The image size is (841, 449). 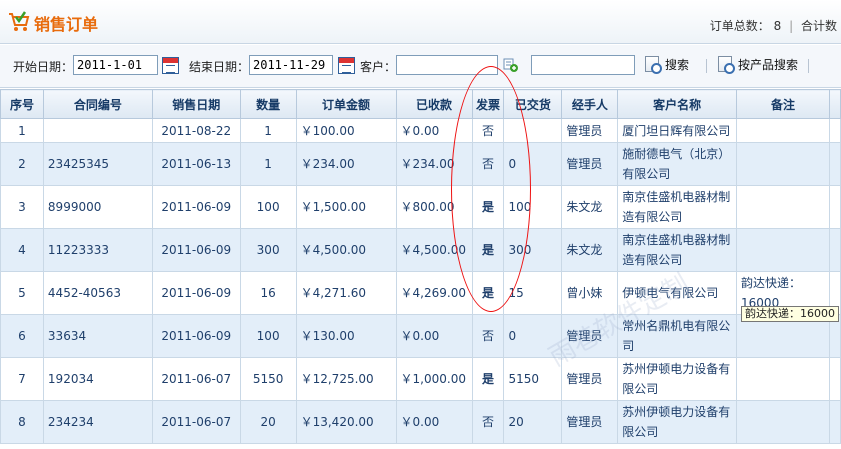 I want to click on order-sum-label: 合计数, so click(x=818, y=26).